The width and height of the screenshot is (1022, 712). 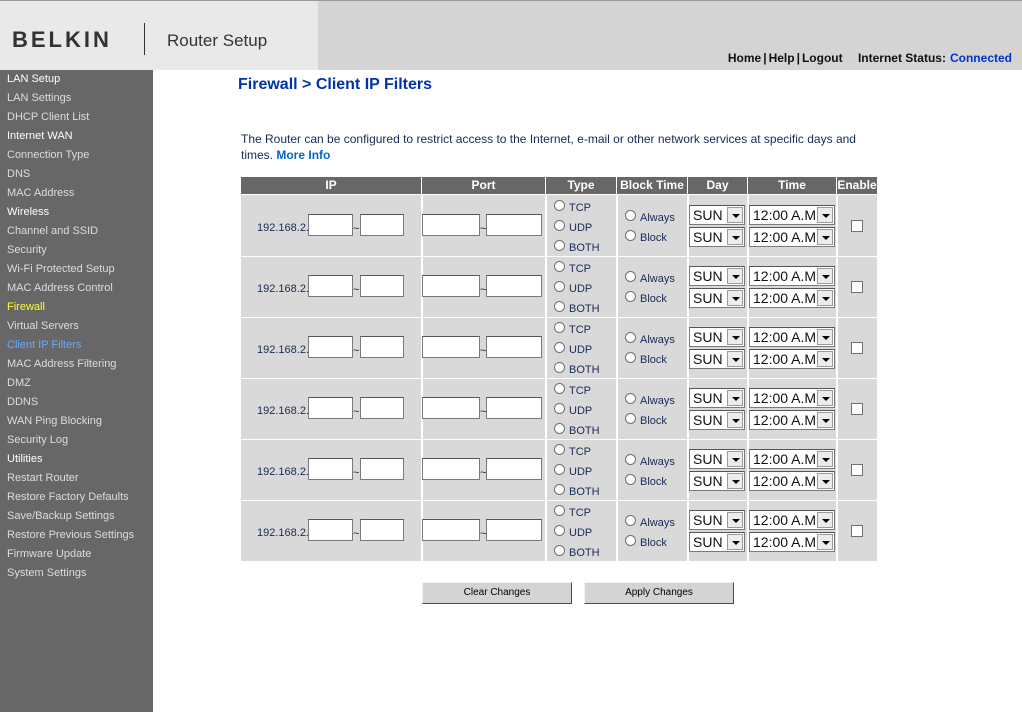 What do you see at coordinates (303, 155) in the screenshot?
I see `more-info-link: More Info` at bounding box center [303, 155].